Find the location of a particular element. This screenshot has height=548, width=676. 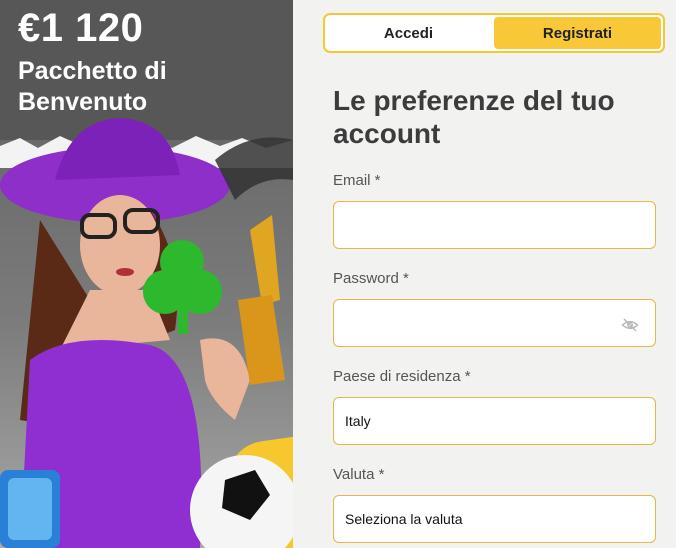

currency-select: Seleziona la valuta is located at coordinates (494, 519).